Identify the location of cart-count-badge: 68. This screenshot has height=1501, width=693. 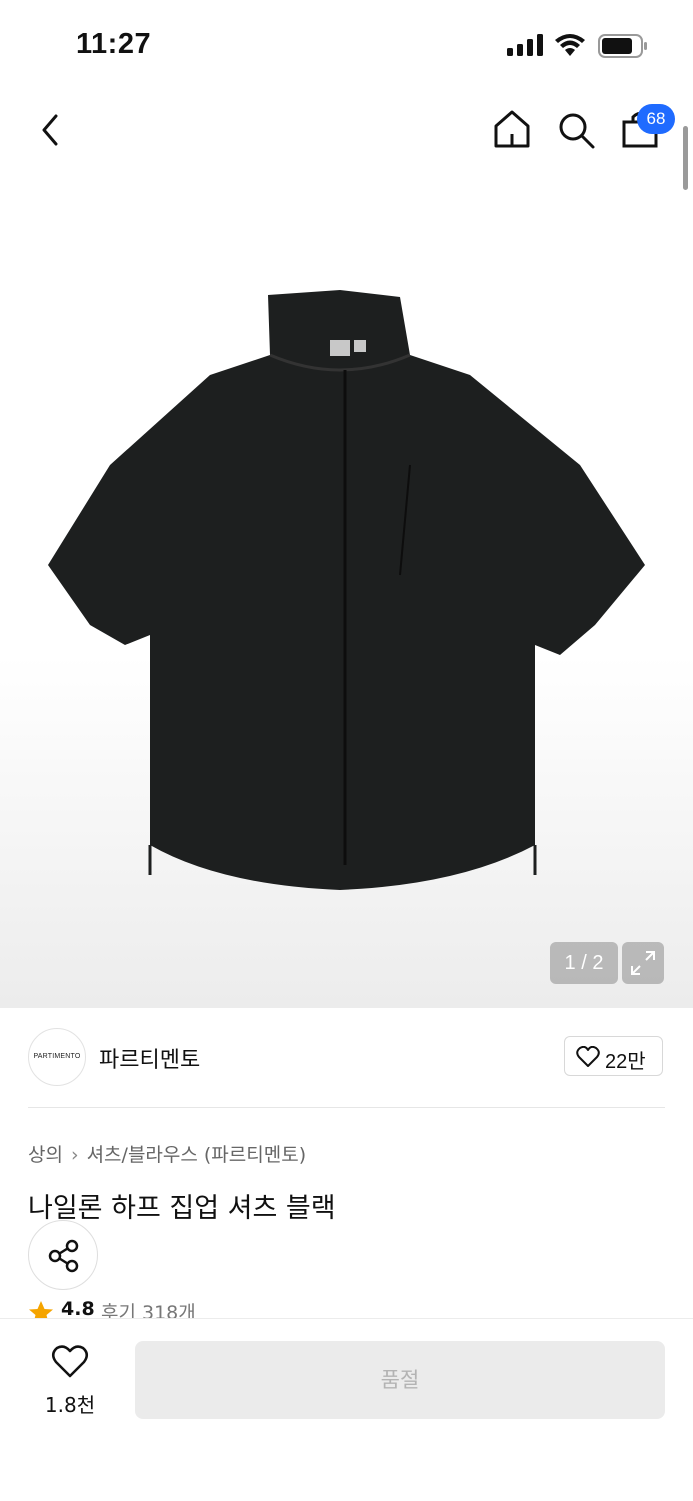
(656, 119).